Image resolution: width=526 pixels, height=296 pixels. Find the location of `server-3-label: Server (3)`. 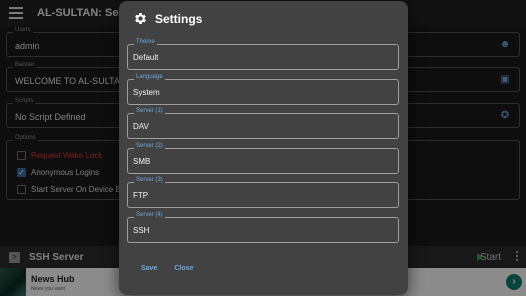

server-3-label: Server (3) is located at coordinates (149, 180).